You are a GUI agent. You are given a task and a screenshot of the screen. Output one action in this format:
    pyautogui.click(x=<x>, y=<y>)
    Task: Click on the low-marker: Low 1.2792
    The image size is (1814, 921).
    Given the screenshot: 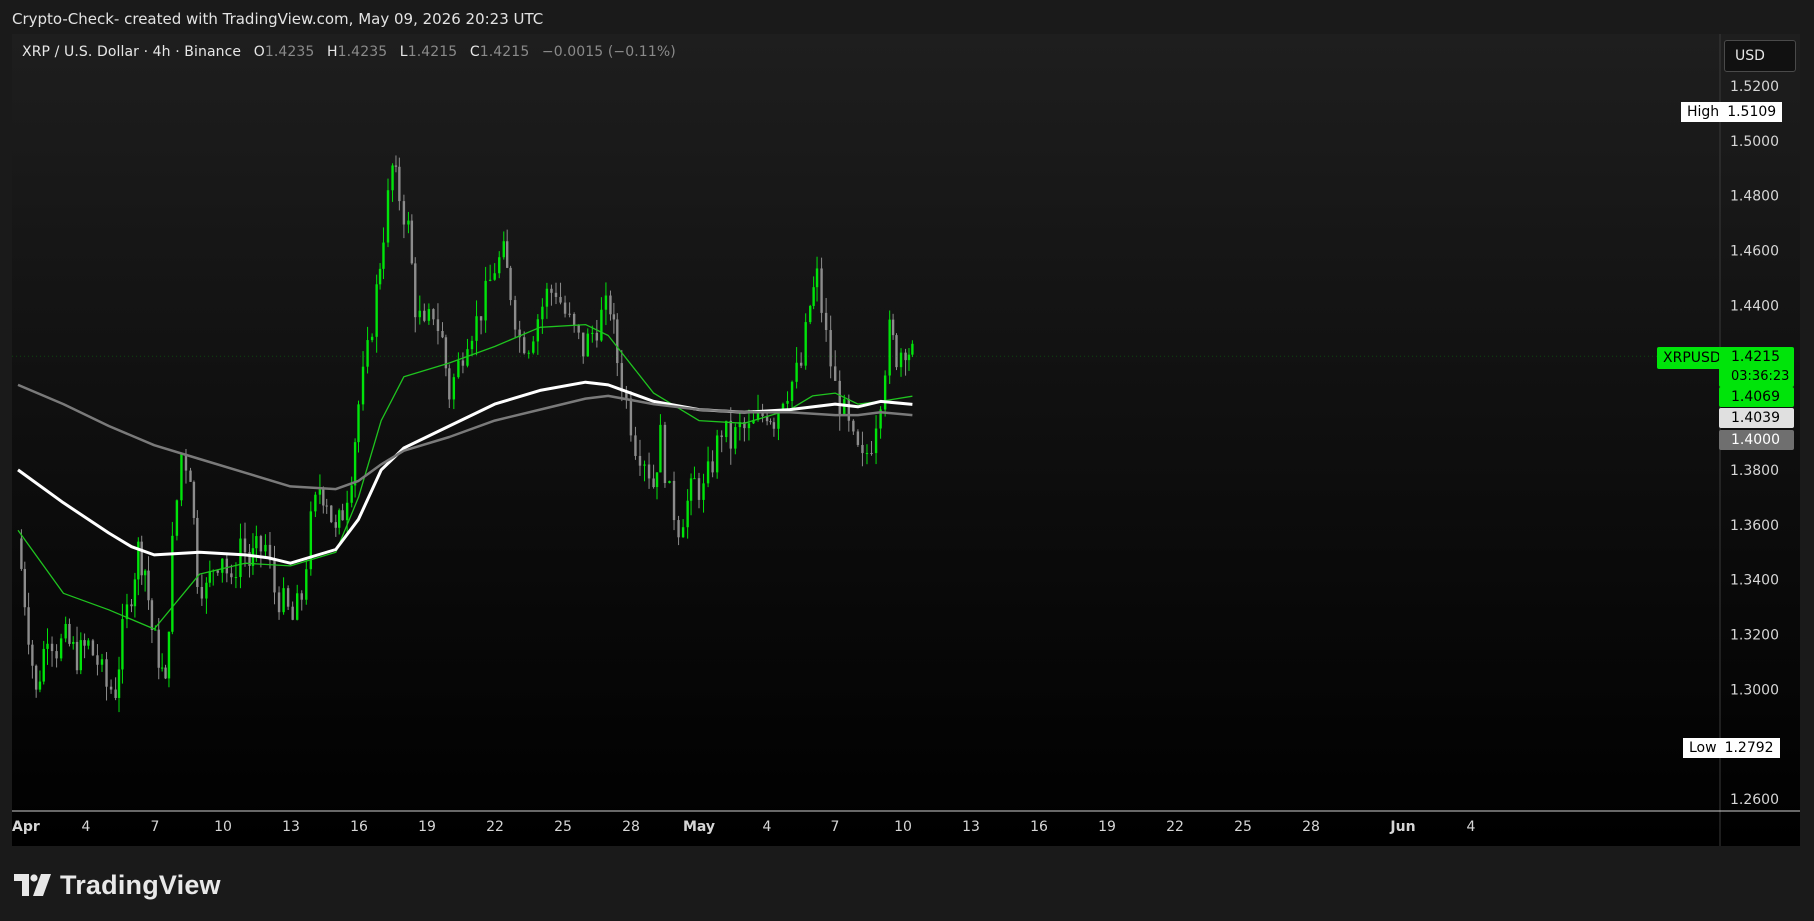 What is the action you would take?
    pyautogui.click(x=1731, y=748)
    